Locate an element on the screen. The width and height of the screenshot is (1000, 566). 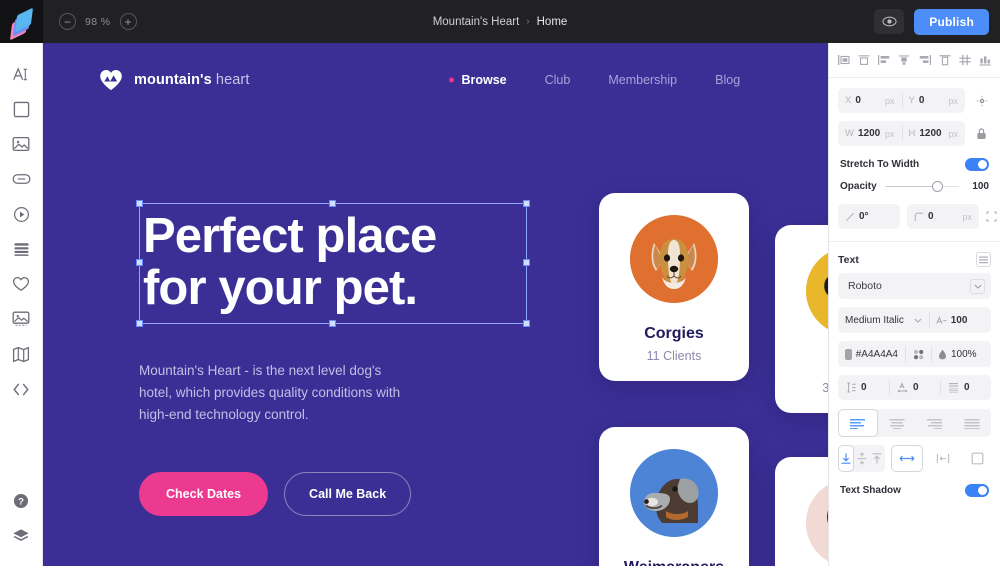
layers-icon is located at coordinates (21, 535).